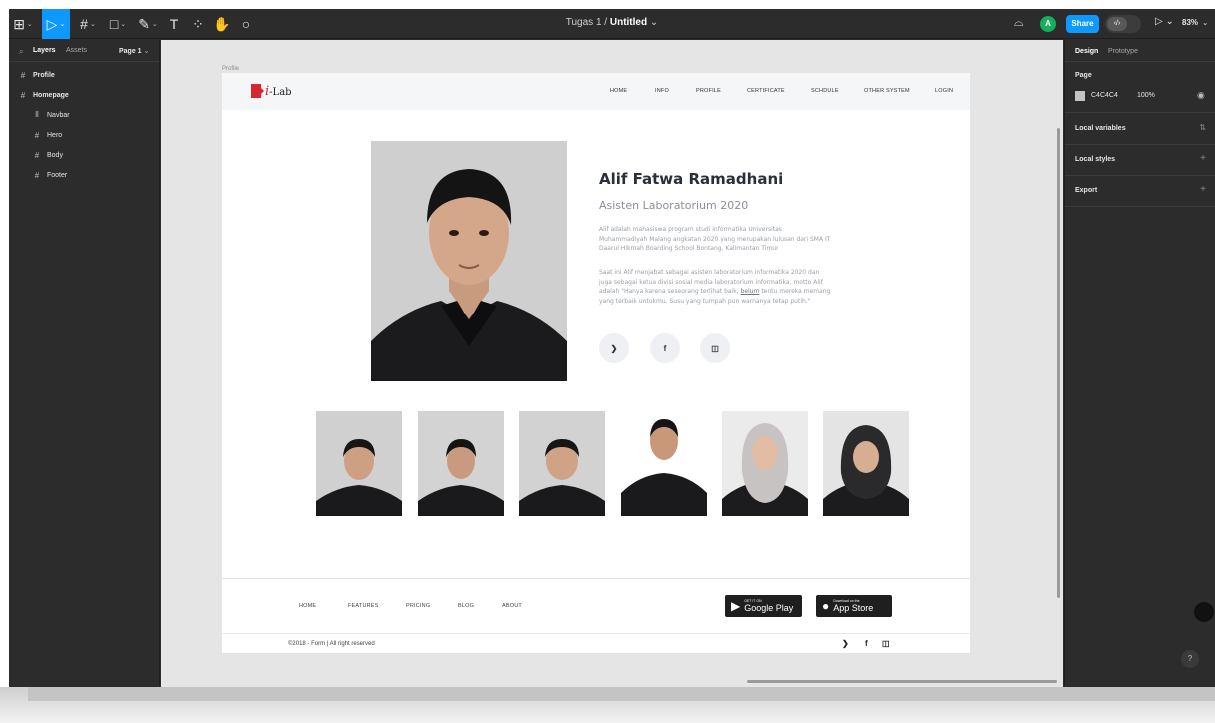 Image resolution: width=1215 pixels, height=723 pixels. Describe the element at coordinates (944, 91) in the screenshot. I see `nav-login: LOGIN` at that location.